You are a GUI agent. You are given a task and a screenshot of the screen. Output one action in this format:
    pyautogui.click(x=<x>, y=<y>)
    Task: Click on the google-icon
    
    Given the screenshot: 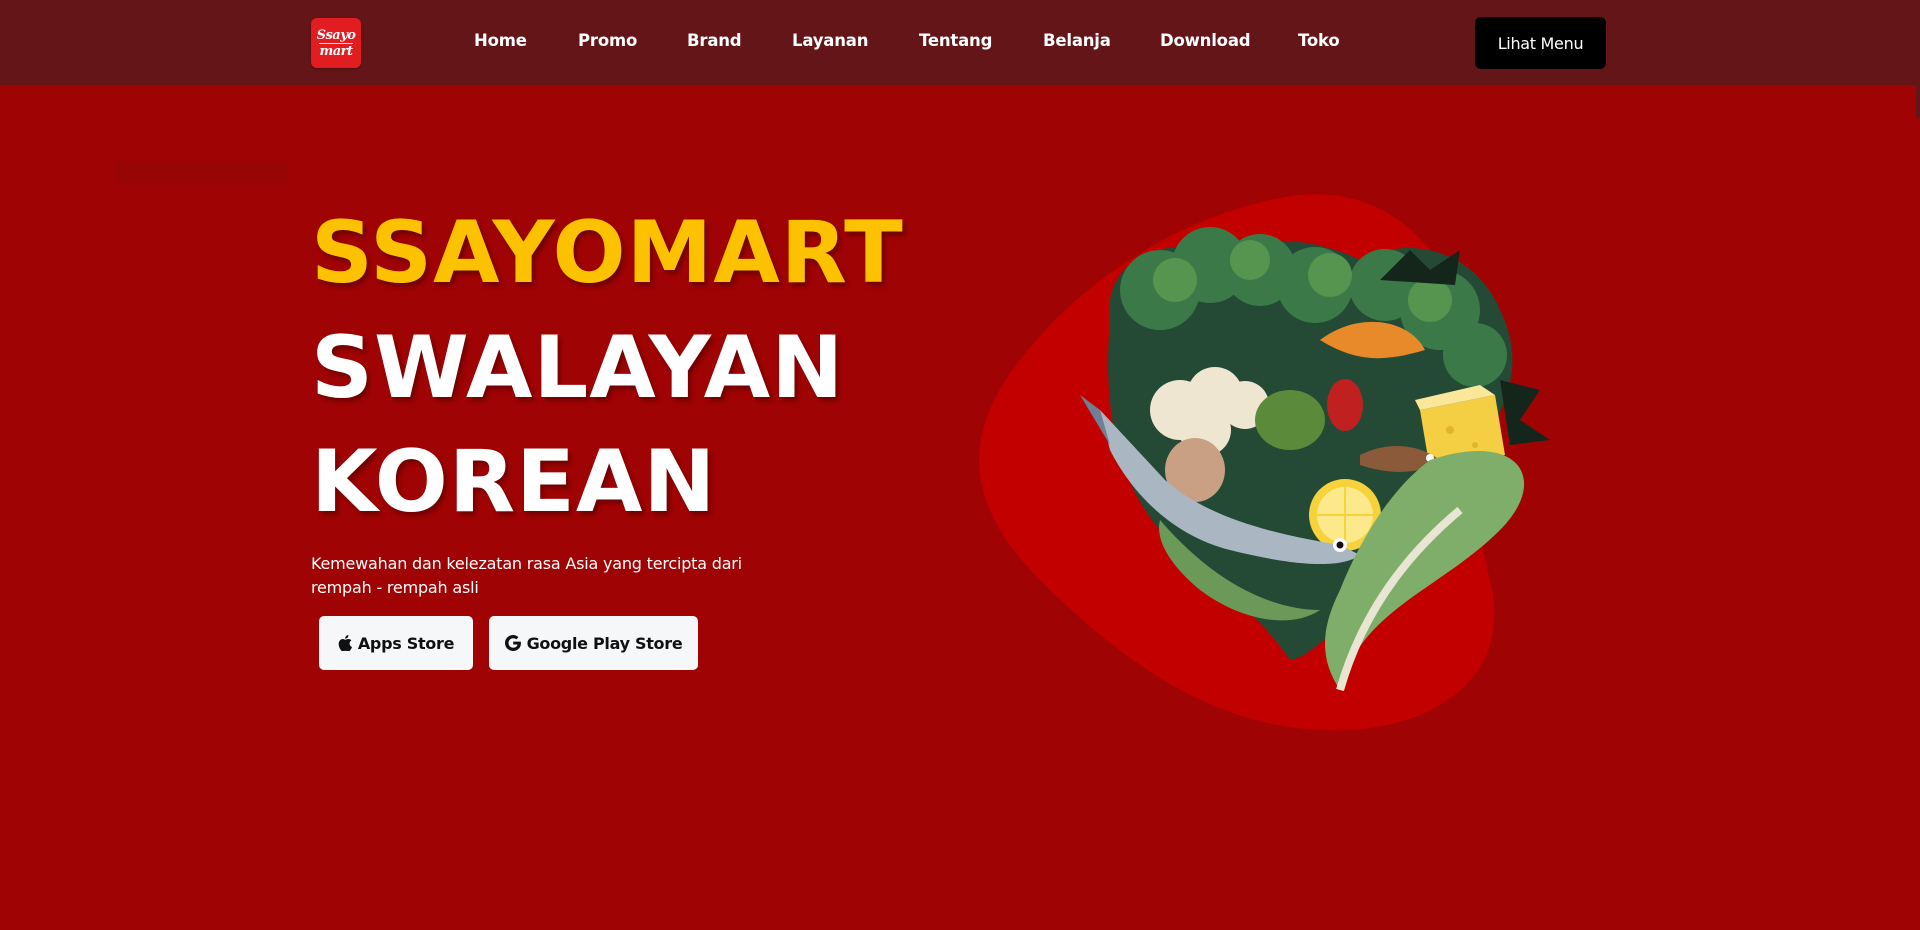 What is the action you would take?
    pyautogui.click(x=512, y=643)
    